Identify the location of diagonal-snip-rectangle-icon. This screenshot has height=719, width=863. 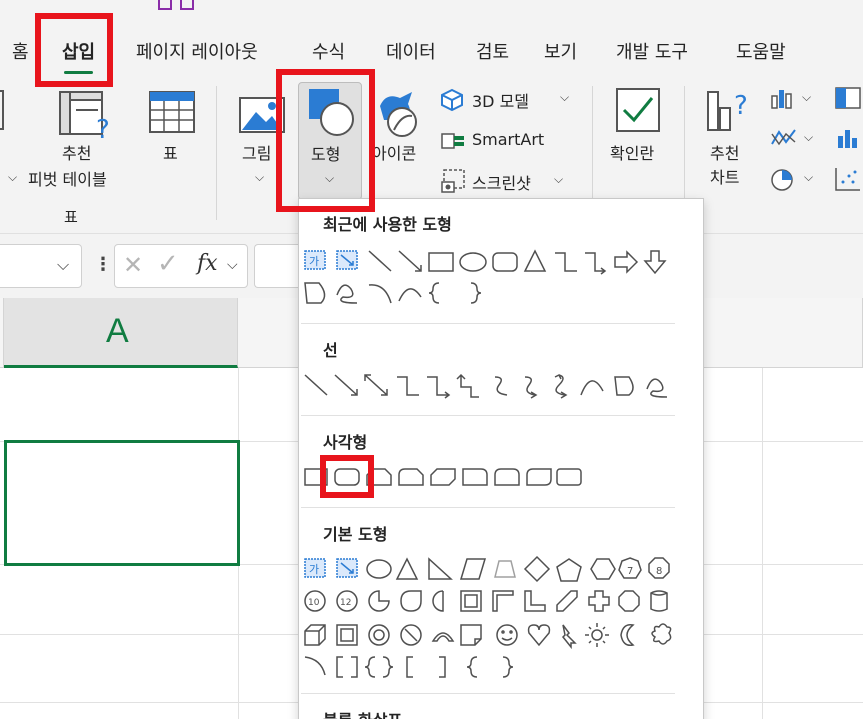
(443, 477).